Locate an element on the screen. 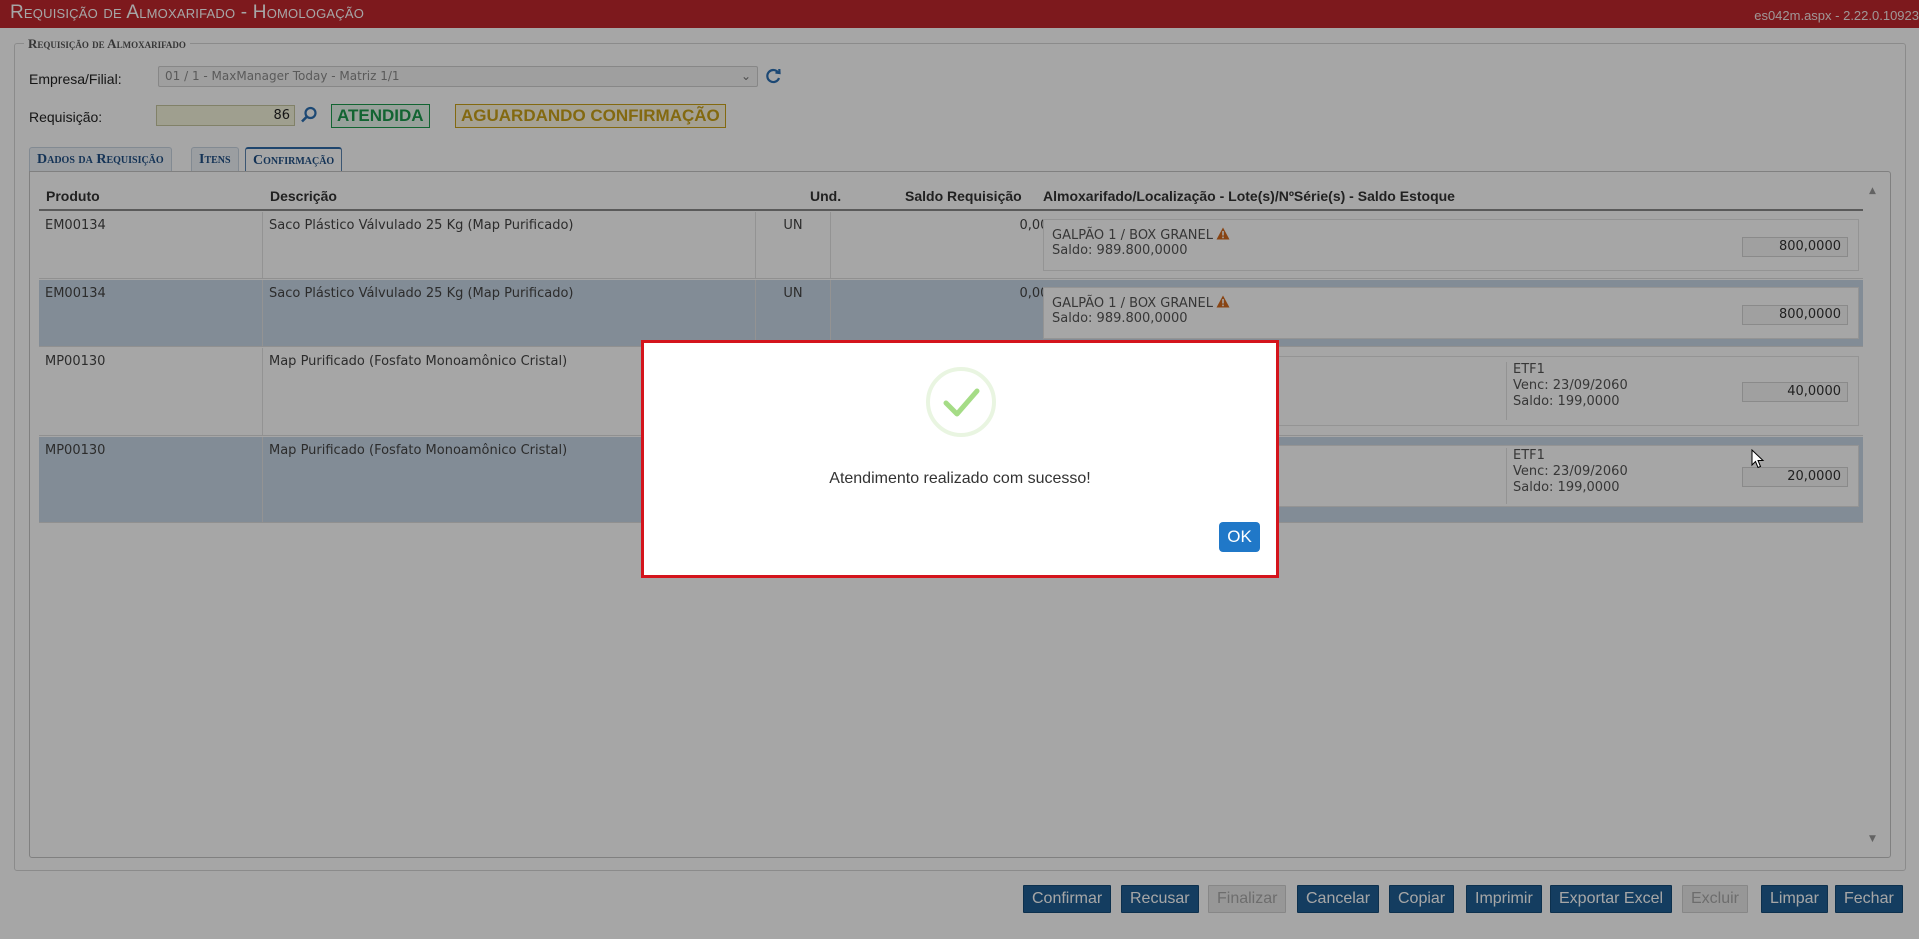 The image size is (1919, 939). success-dialog: Atendimento realizado com sucesso! OK is located at coordinates (960, 459).